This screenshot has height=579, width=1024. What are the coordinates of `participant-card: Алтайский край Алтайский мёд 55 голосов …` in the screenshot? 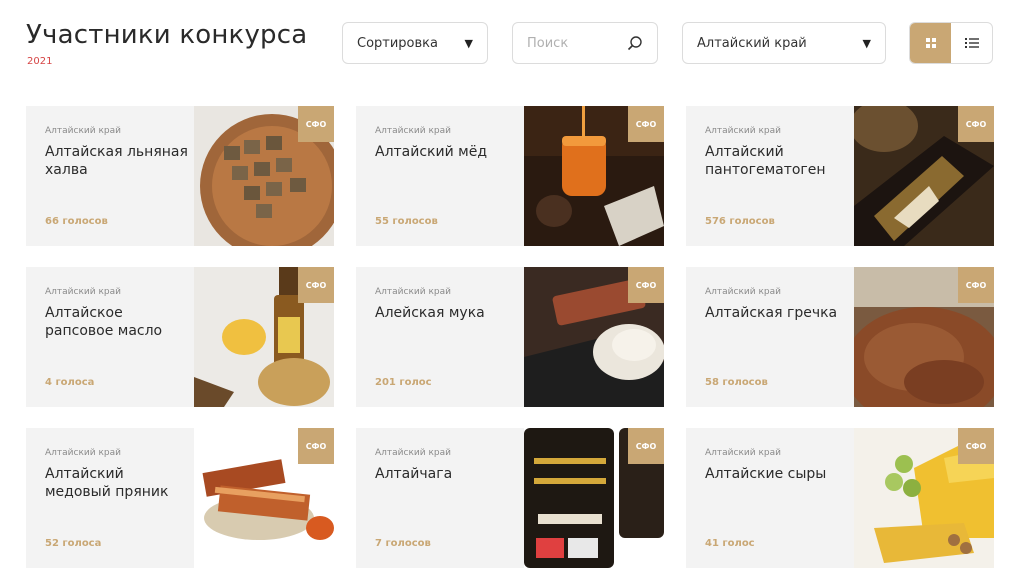 It's located at (510, 176).